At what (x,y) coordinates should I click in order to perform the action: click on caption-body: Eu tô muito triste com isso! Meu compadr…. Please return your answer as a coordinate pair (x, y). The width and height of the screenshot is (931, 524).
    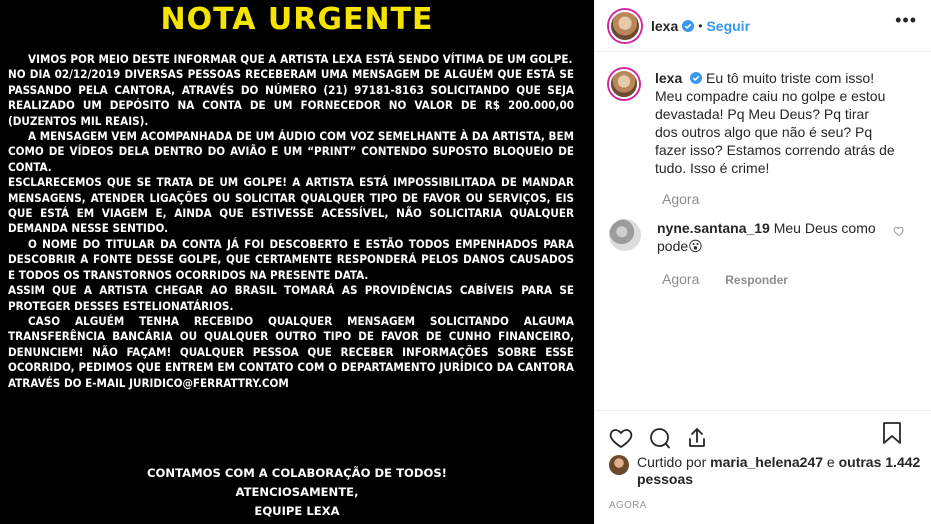
    Looking at the image, I should click on (775, 123).